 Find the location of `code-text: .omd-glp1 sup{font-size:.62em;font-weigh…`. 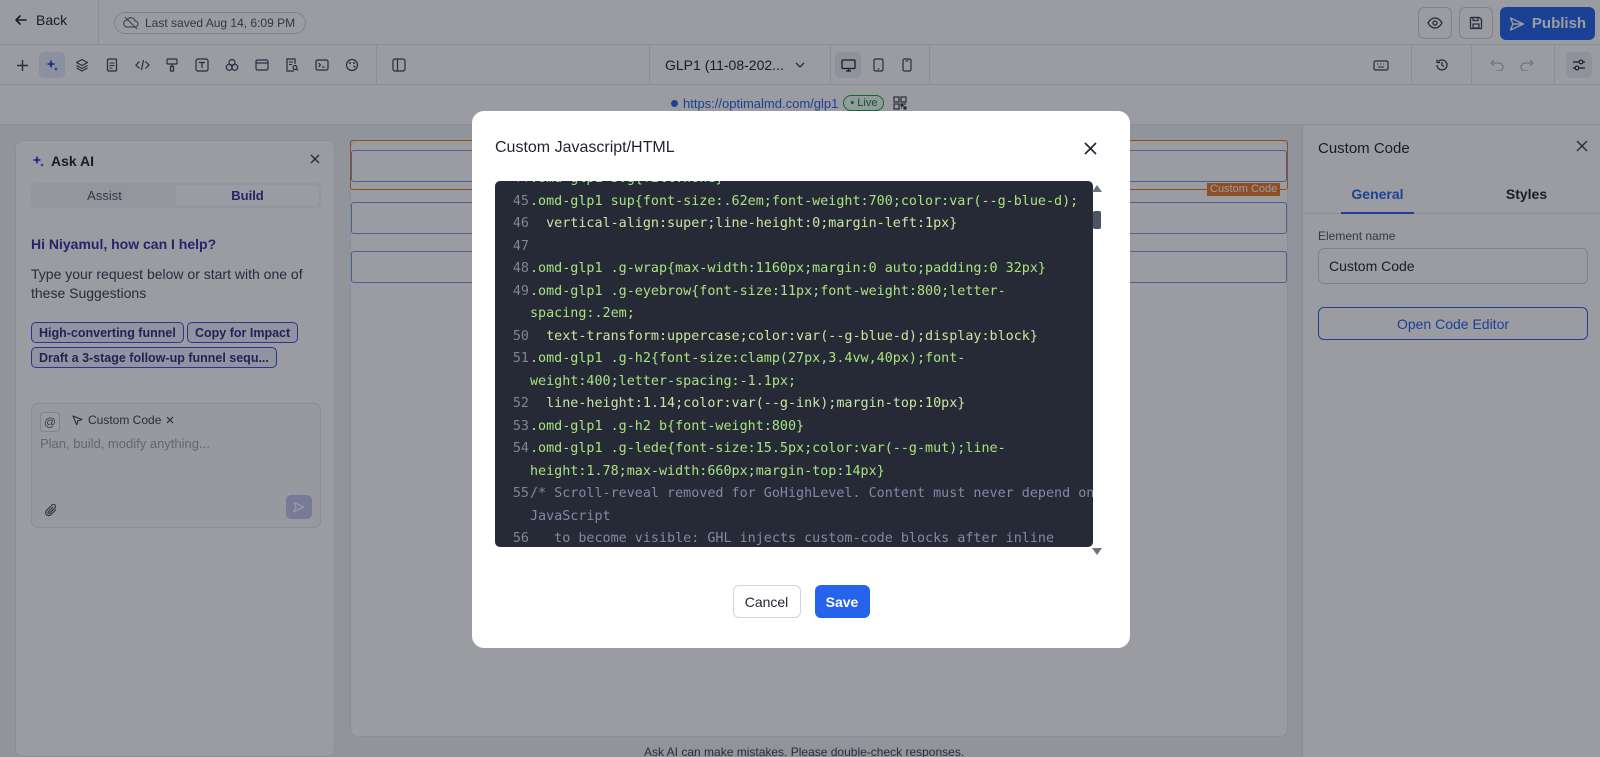

code-text: .omd-glp1 sup{font-size:.62em;font-weigh… is located at coordinates (804, 201).